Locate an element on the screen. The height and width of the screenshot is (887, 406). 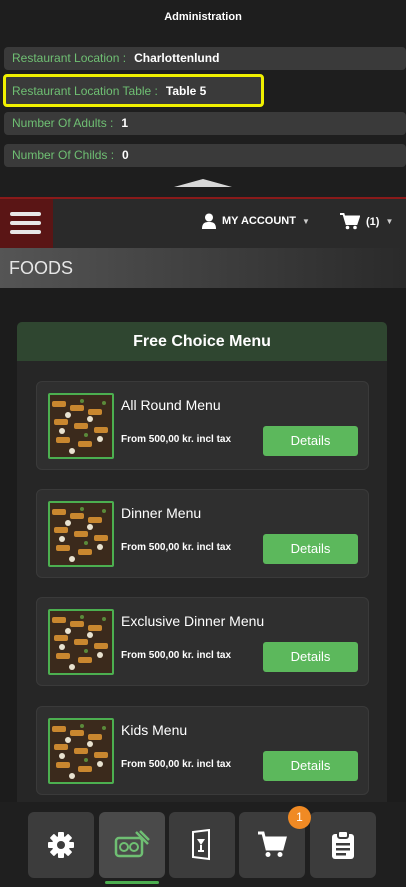
my-account-label: MY ACCOUNT is located at coordinates (259, 221).